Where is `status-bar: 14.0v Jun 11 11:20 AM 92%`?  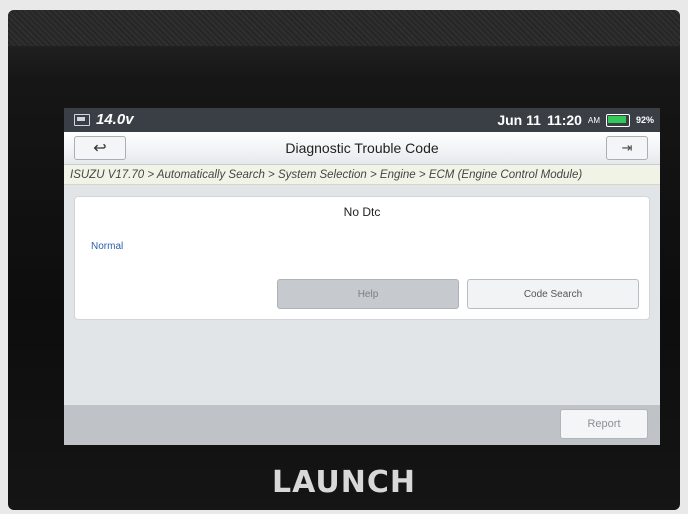
status-bar: 14.0v Jun 11 11:20 AM 92% is located at coordinates (362, 120).